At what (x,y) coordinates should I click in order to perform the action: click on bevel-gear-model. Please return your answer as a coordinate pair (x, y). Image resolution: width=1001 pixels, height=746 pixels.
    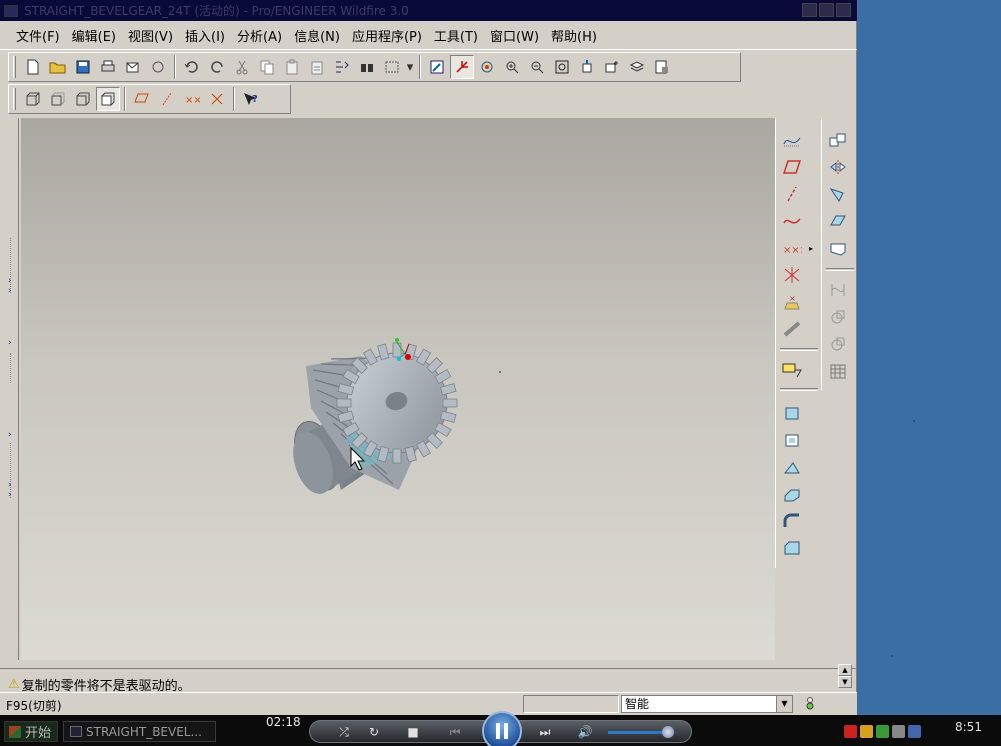
    Looking at the image, I should click on (378, 414).